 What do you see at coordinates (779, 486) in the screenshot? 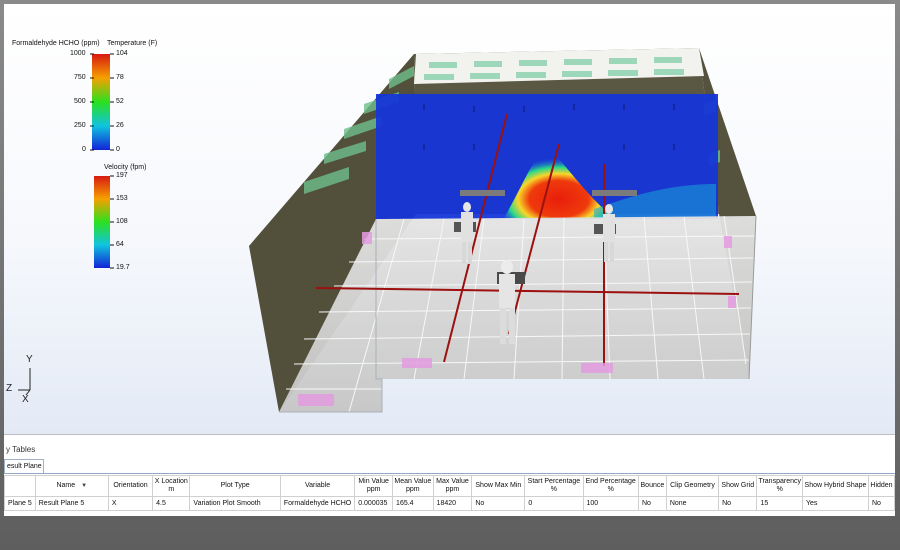
I see `column-header: Transparency%` at bounding box center [779, 486].